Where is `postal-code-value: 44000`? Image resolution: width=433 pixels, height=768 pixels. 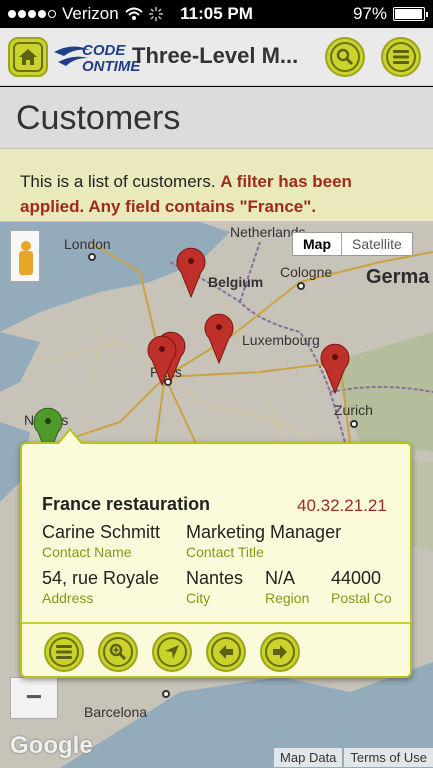 postal-code-value: 44000 is located at coordinates (356, 578).